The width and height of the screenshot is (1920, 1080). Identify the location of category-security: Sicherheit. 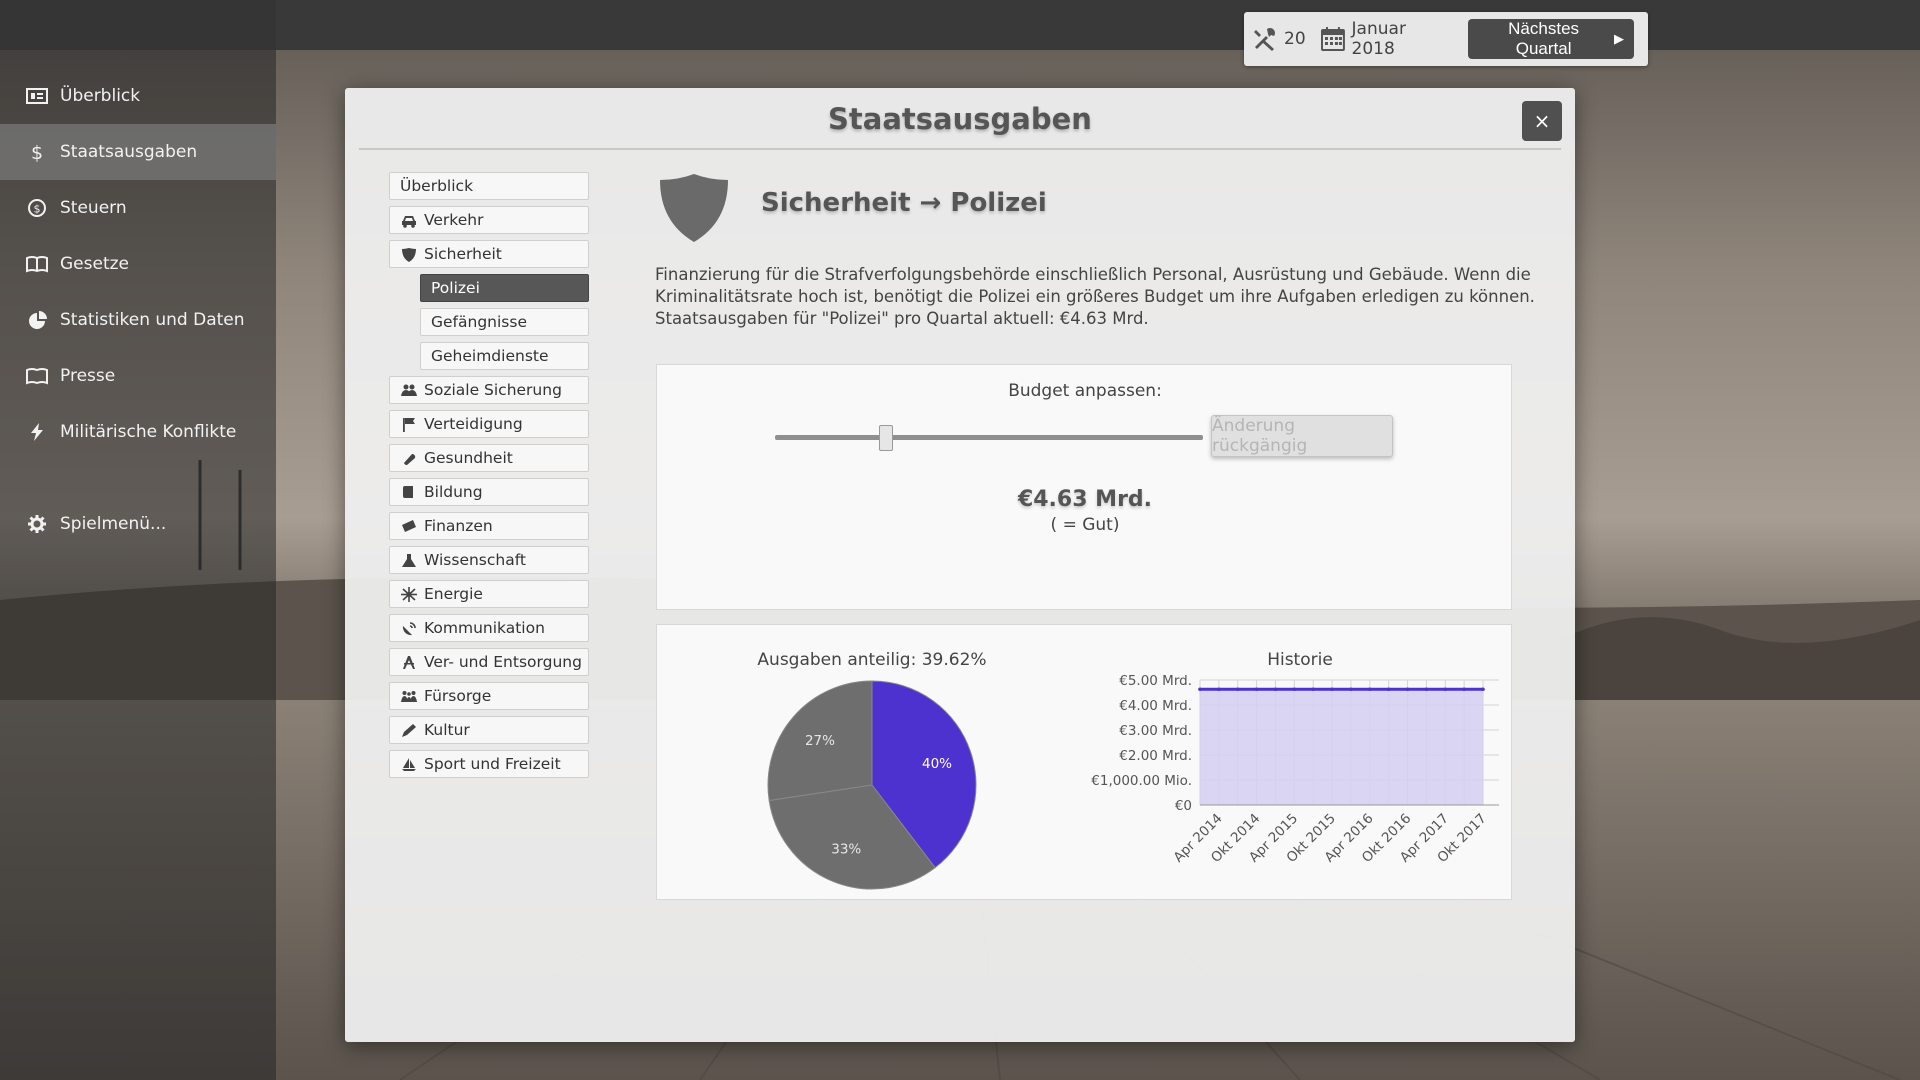
(489, 254).